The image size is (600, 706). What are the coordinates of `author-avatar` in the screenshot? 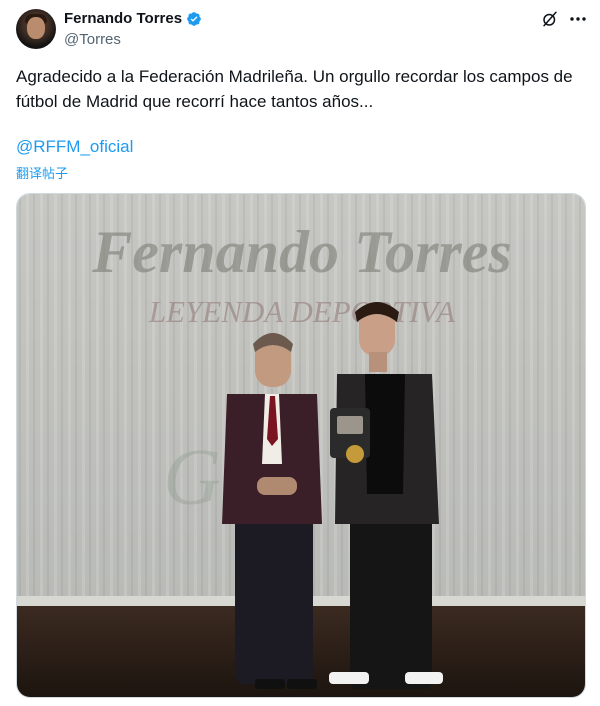 It's located at (36, 29).